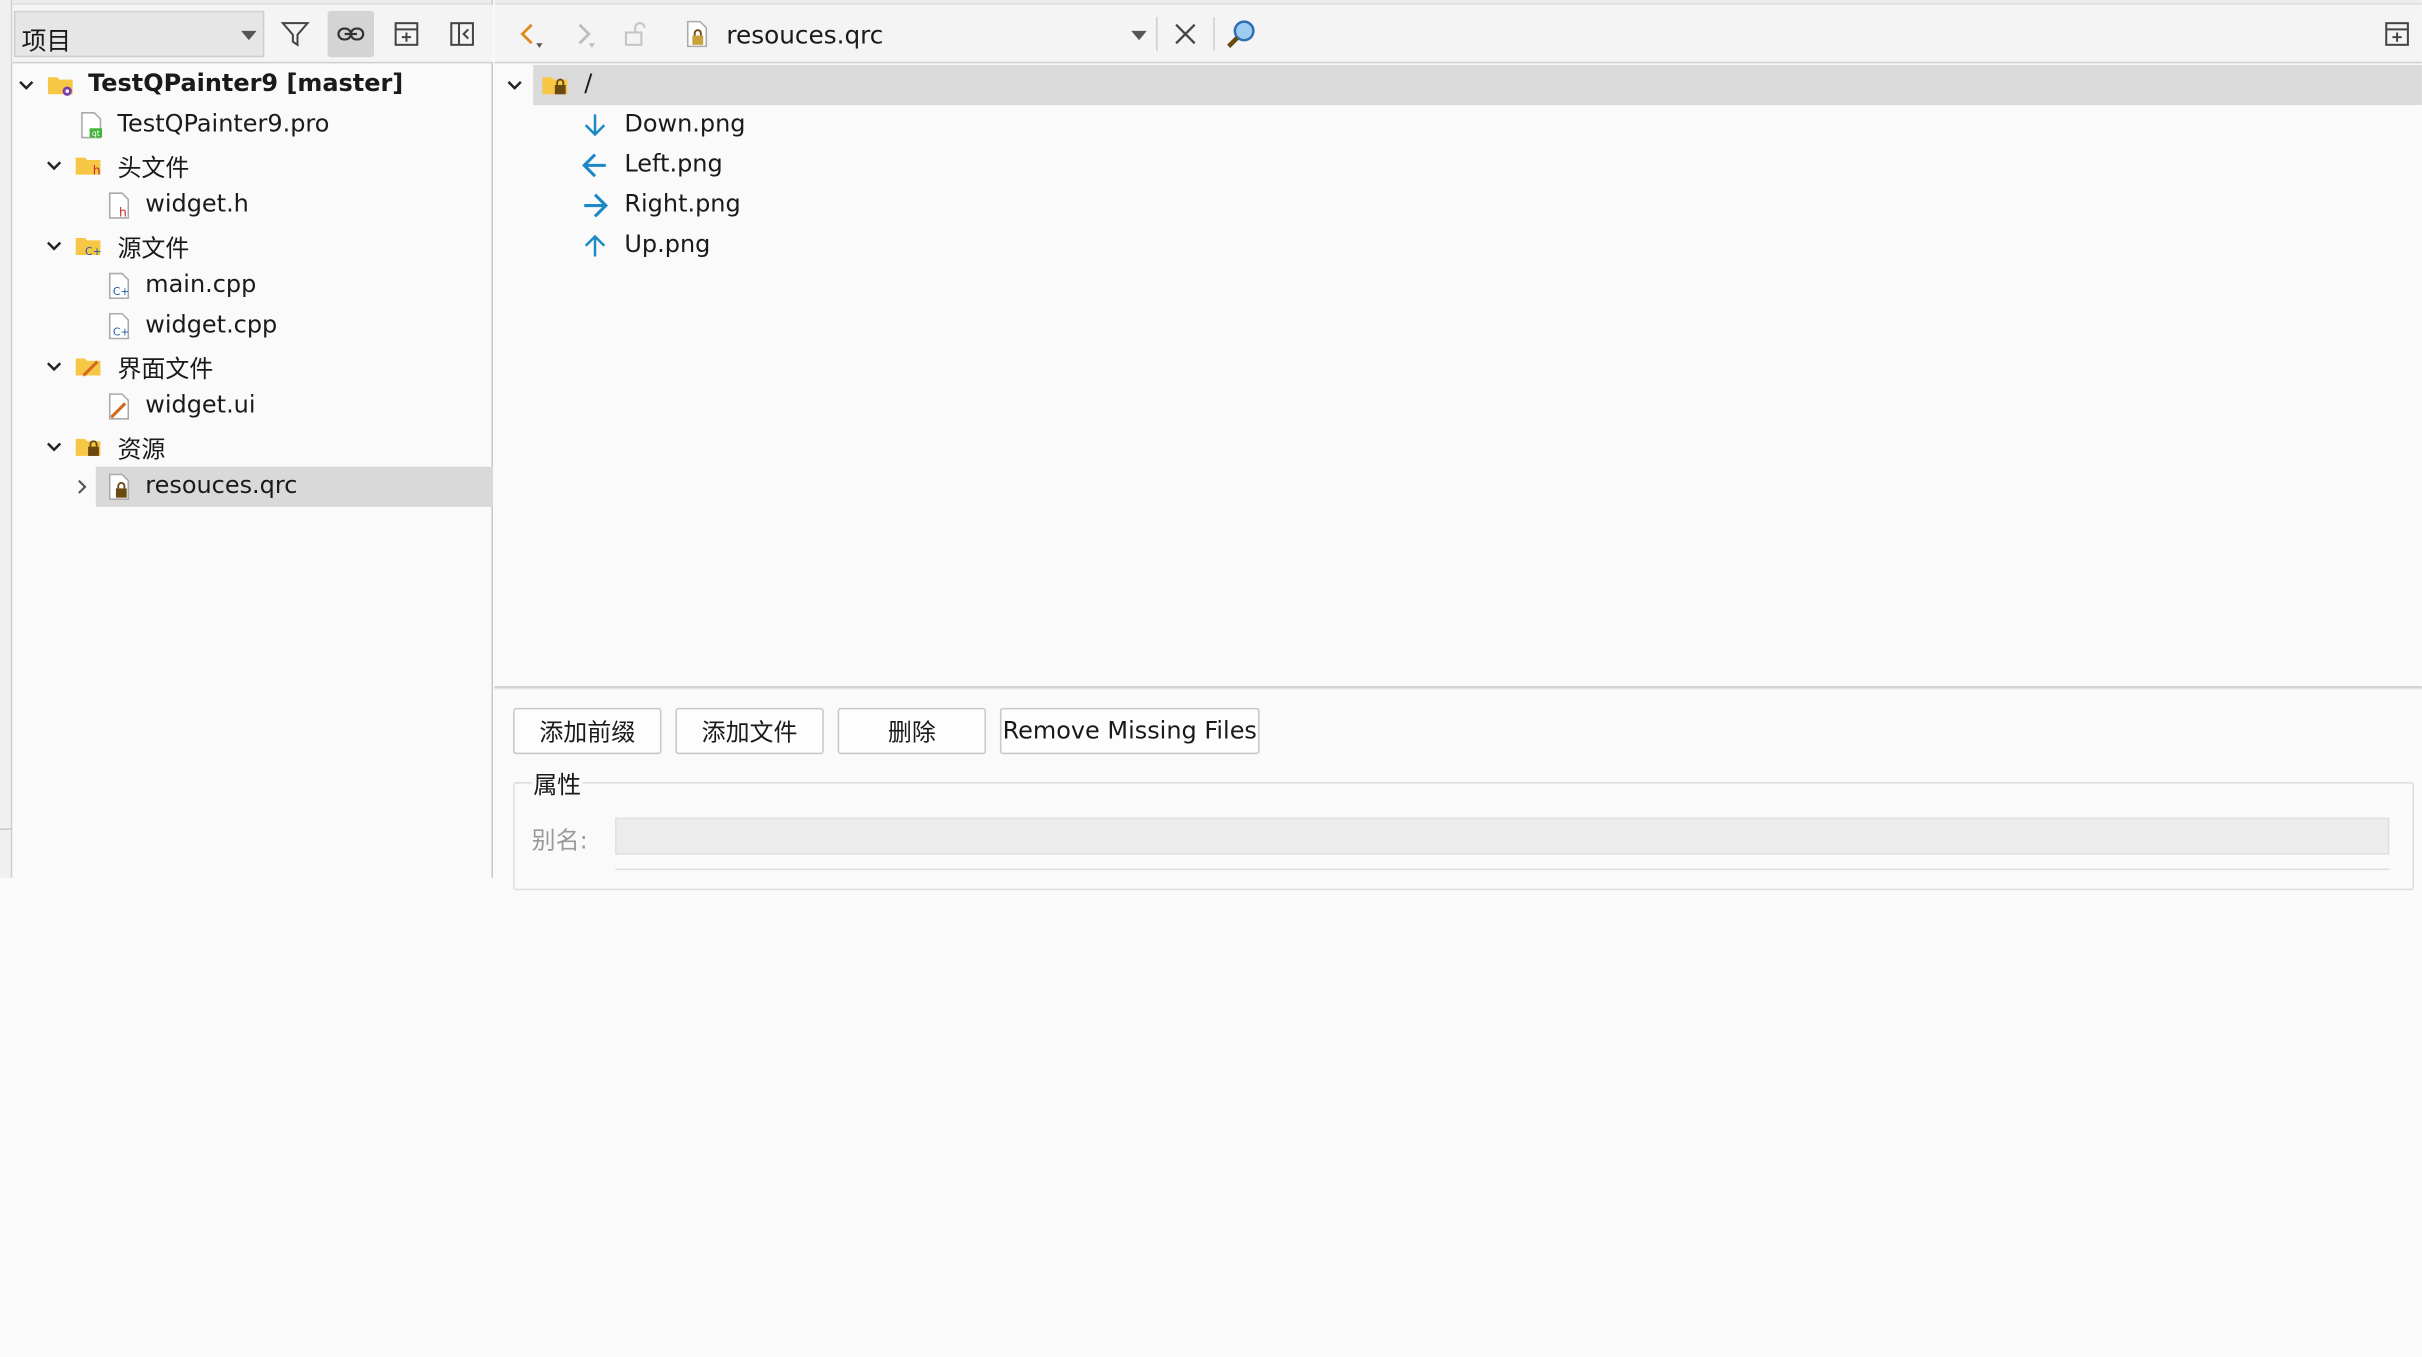  What do you see at coordinates (119, 406) in the screenshot?
I see `ui-file-icon` at bounding box center [119, 406].